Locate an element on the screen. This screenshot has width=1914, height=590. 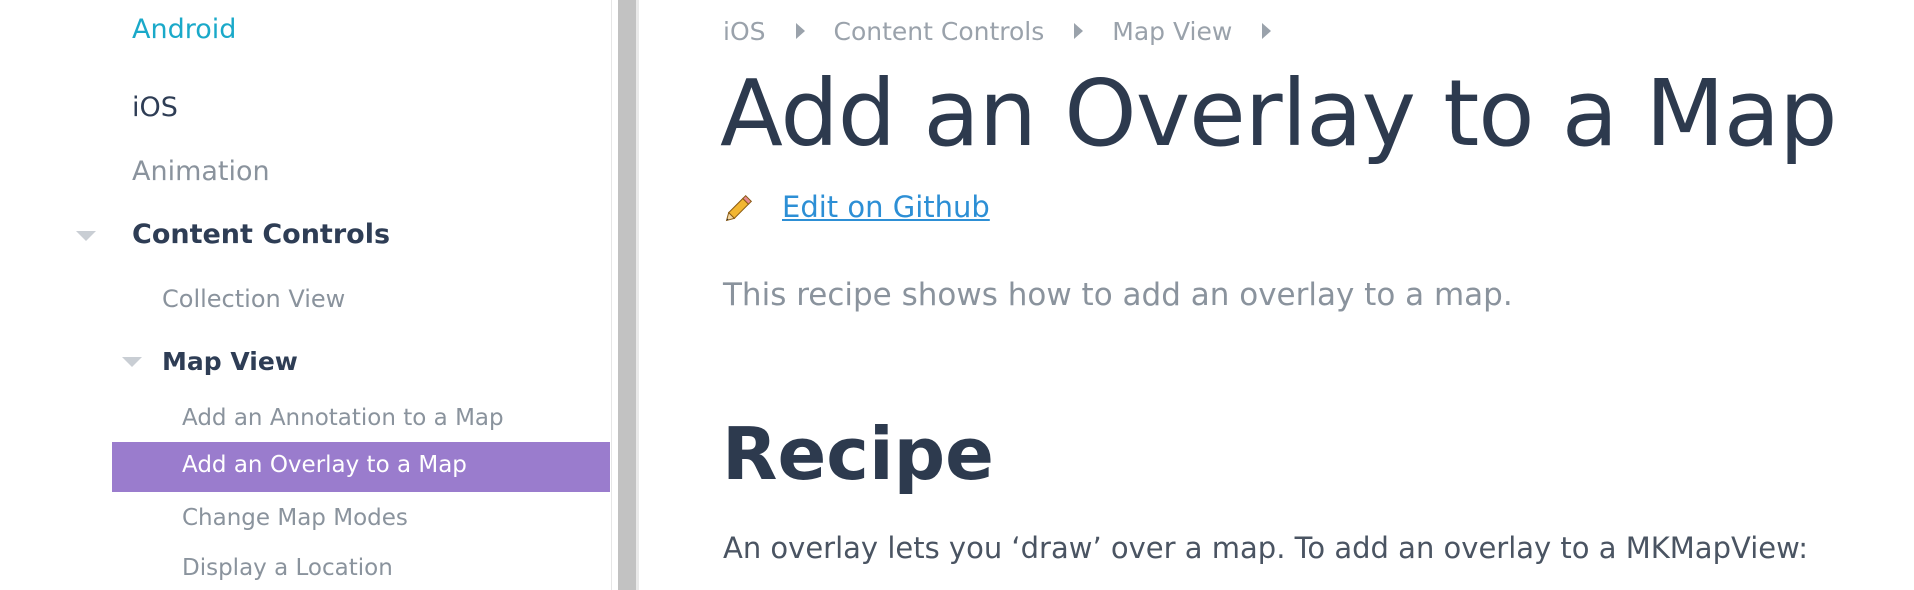
sidebar-item-label: Add an Overlay to a Map is located at coordinates (324, 465).